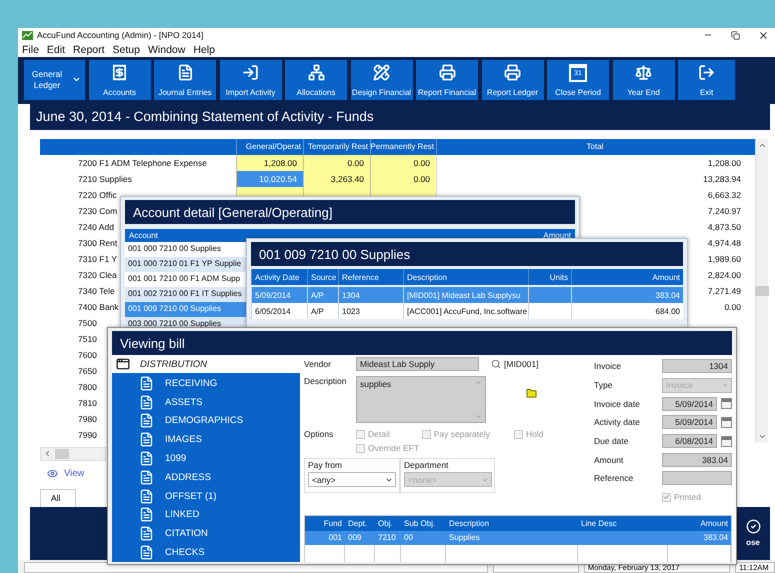  I want to click on table-row: 5/09/2014 A/P 1304 [MID001] Mideast Lab Supplysu 383.04, so click(467, 295).